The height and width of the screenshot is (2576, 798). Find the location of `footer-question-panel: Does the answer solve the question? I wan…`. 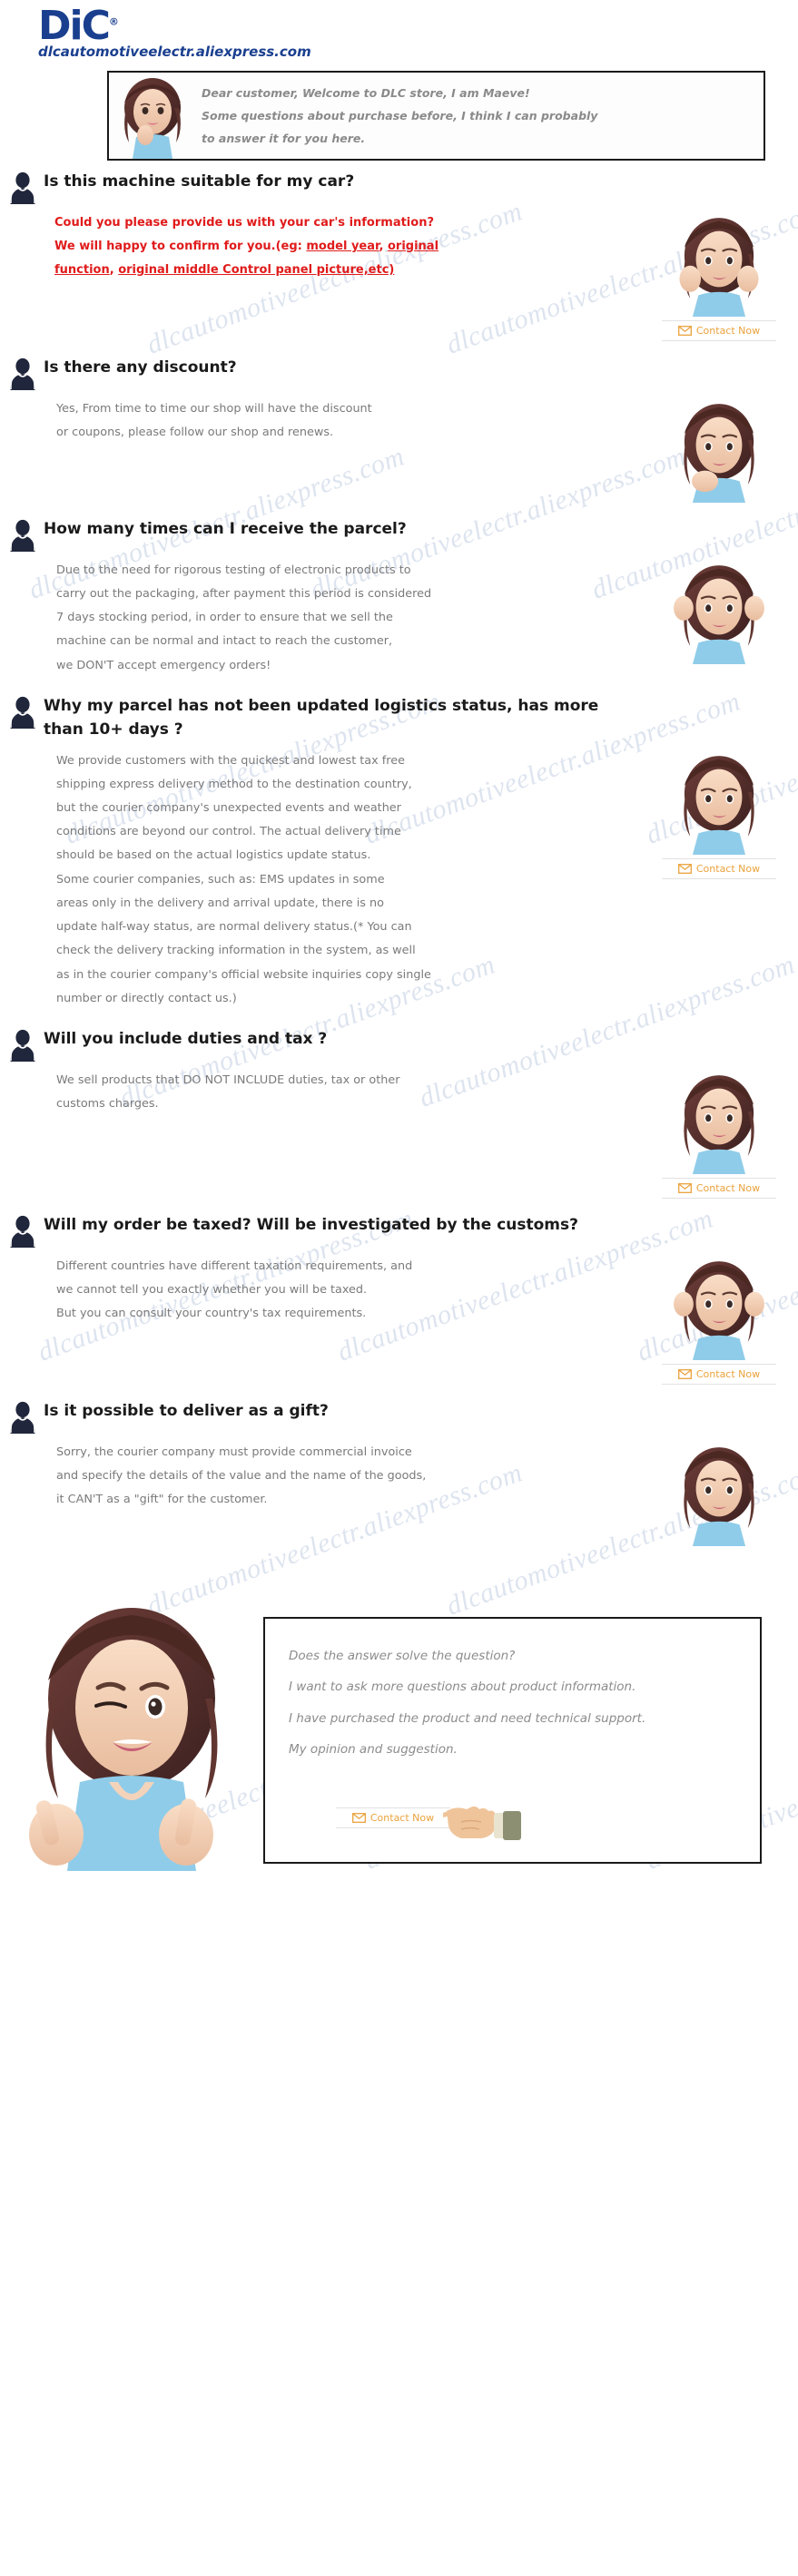

footer-question-panel: Does the answer solve the question? I wan… is located at coordinates (512, 1740).